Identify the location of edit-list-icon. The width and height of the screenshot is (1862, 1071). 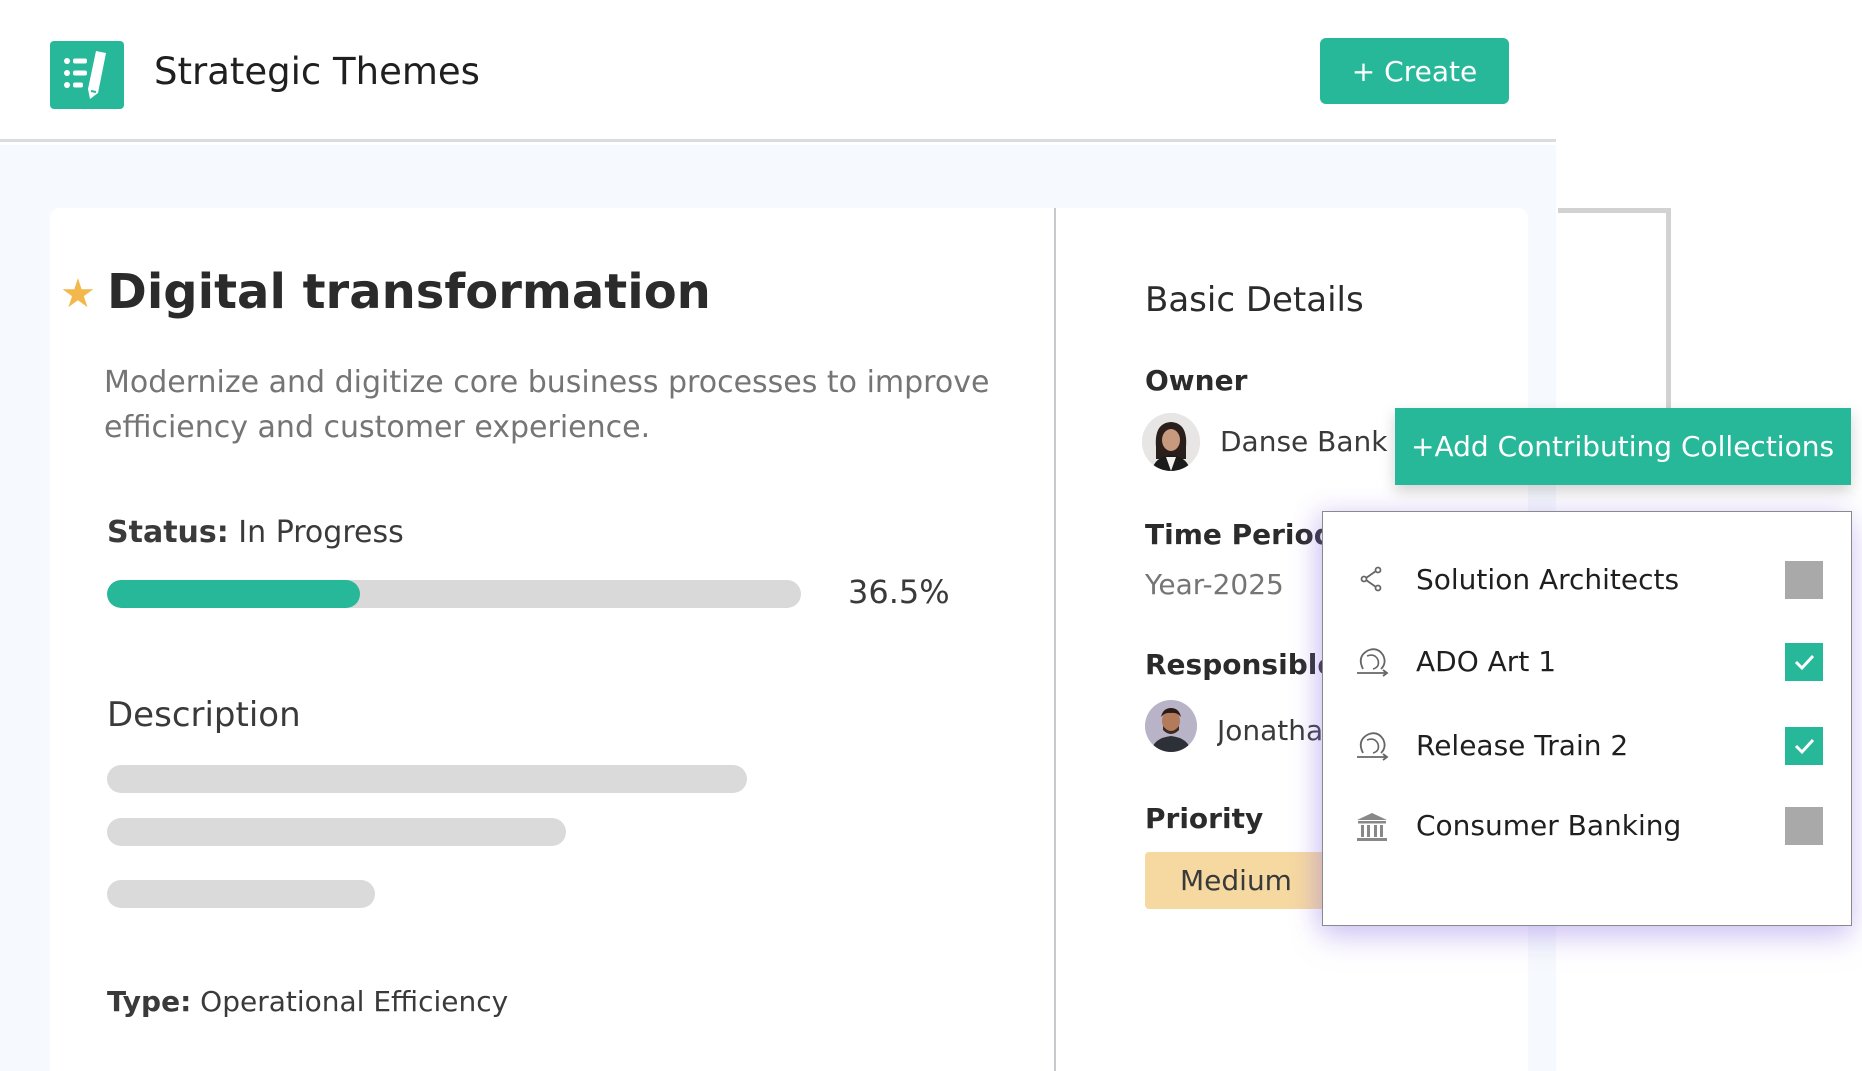
(87, 75).